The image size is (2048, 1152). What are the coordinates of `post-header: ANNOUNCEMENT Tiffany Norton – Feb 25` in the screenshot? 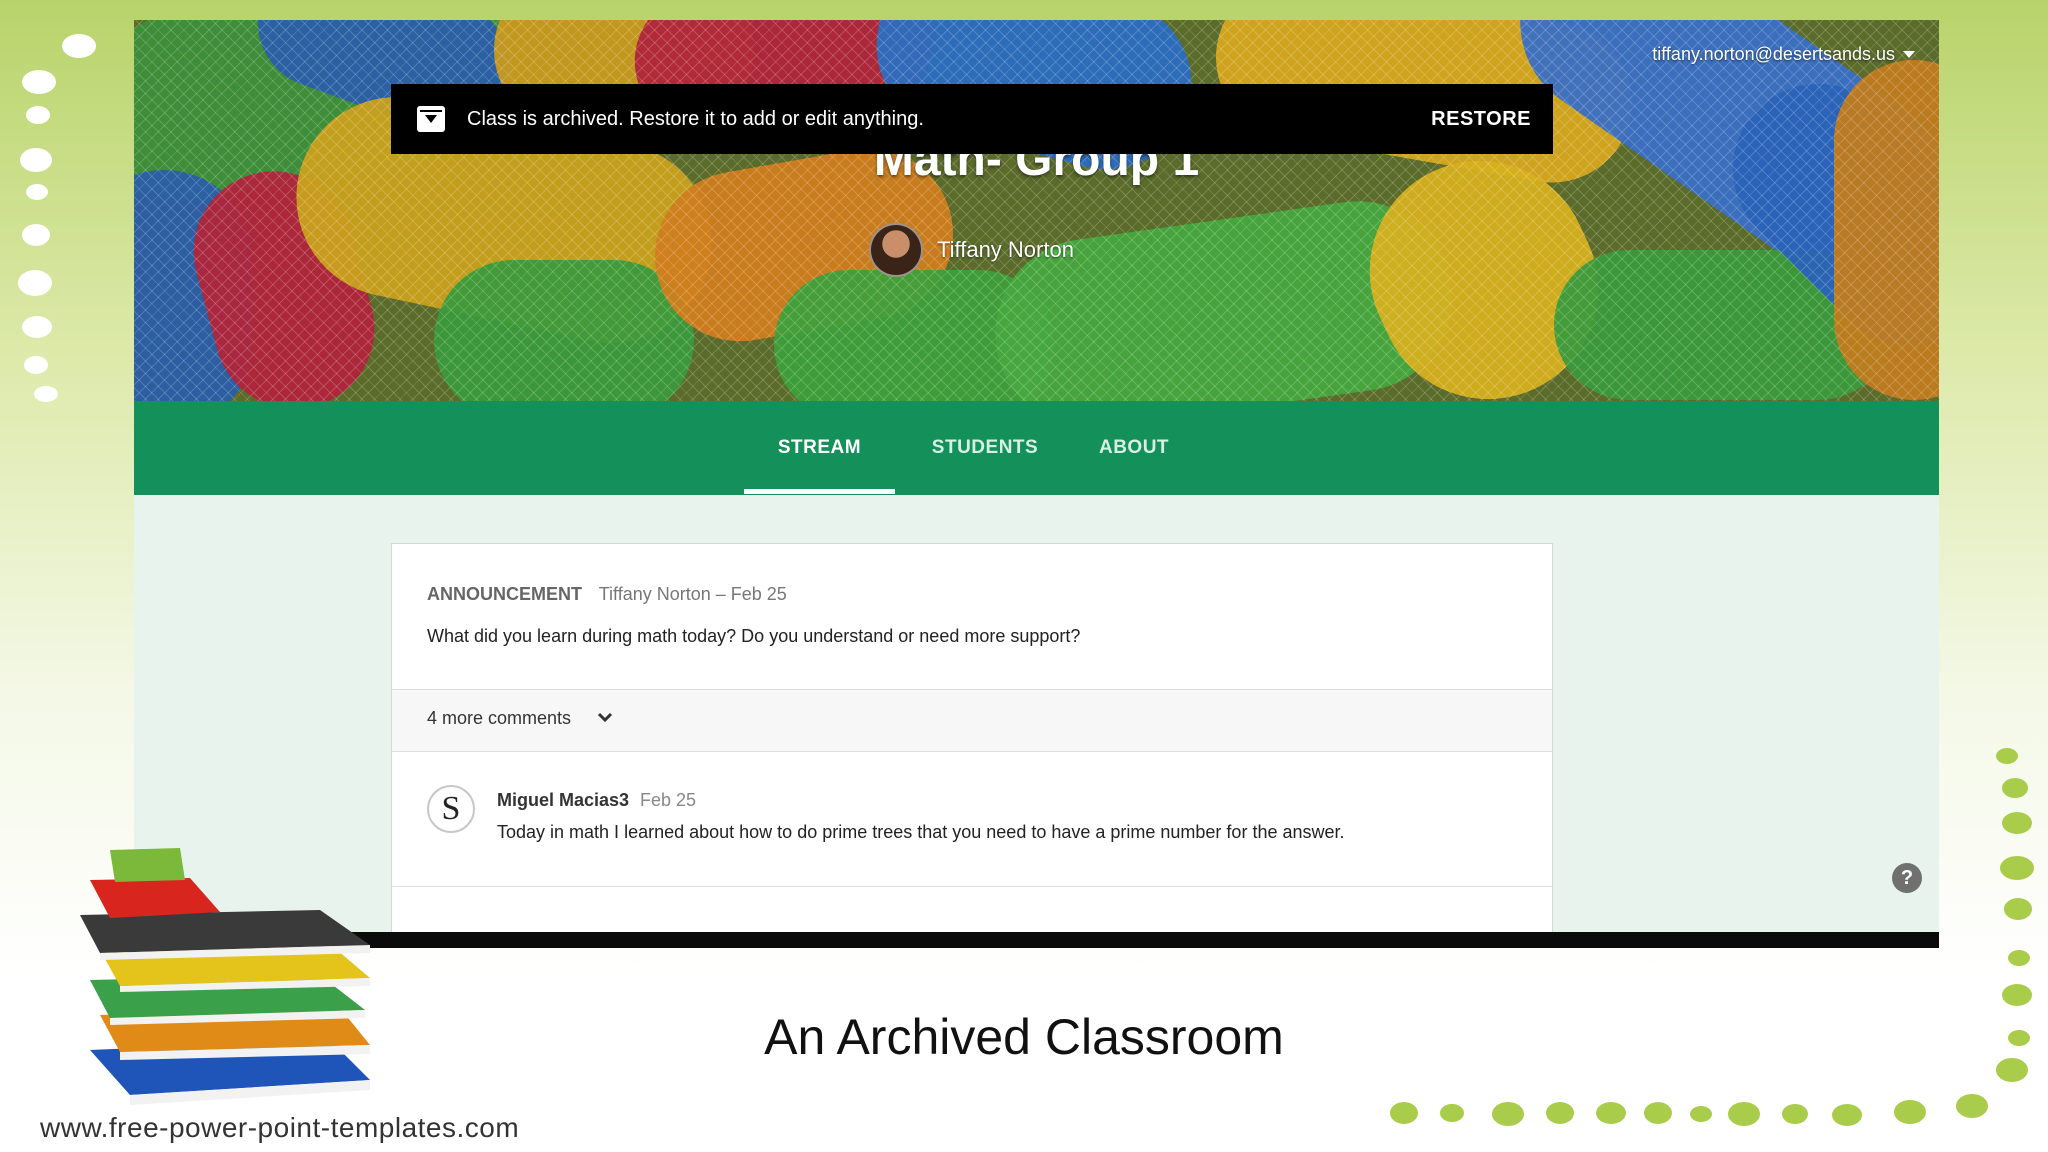 It's located at (607, 594).